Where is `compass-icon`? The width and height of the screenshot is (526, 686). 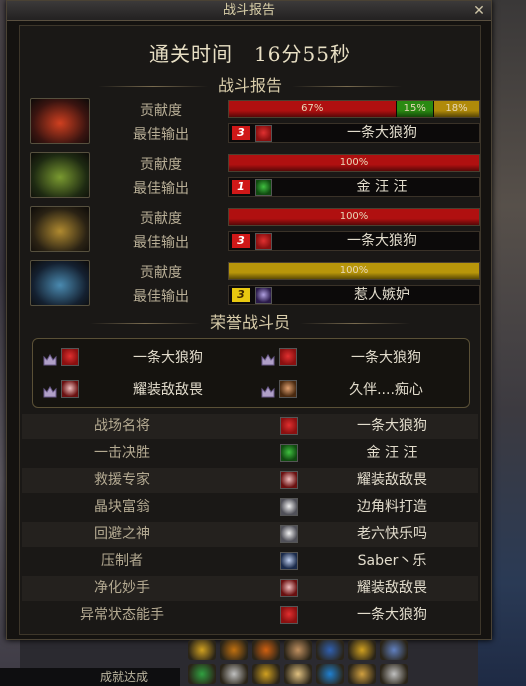
compass-icon is located at coordinates (266, 650).